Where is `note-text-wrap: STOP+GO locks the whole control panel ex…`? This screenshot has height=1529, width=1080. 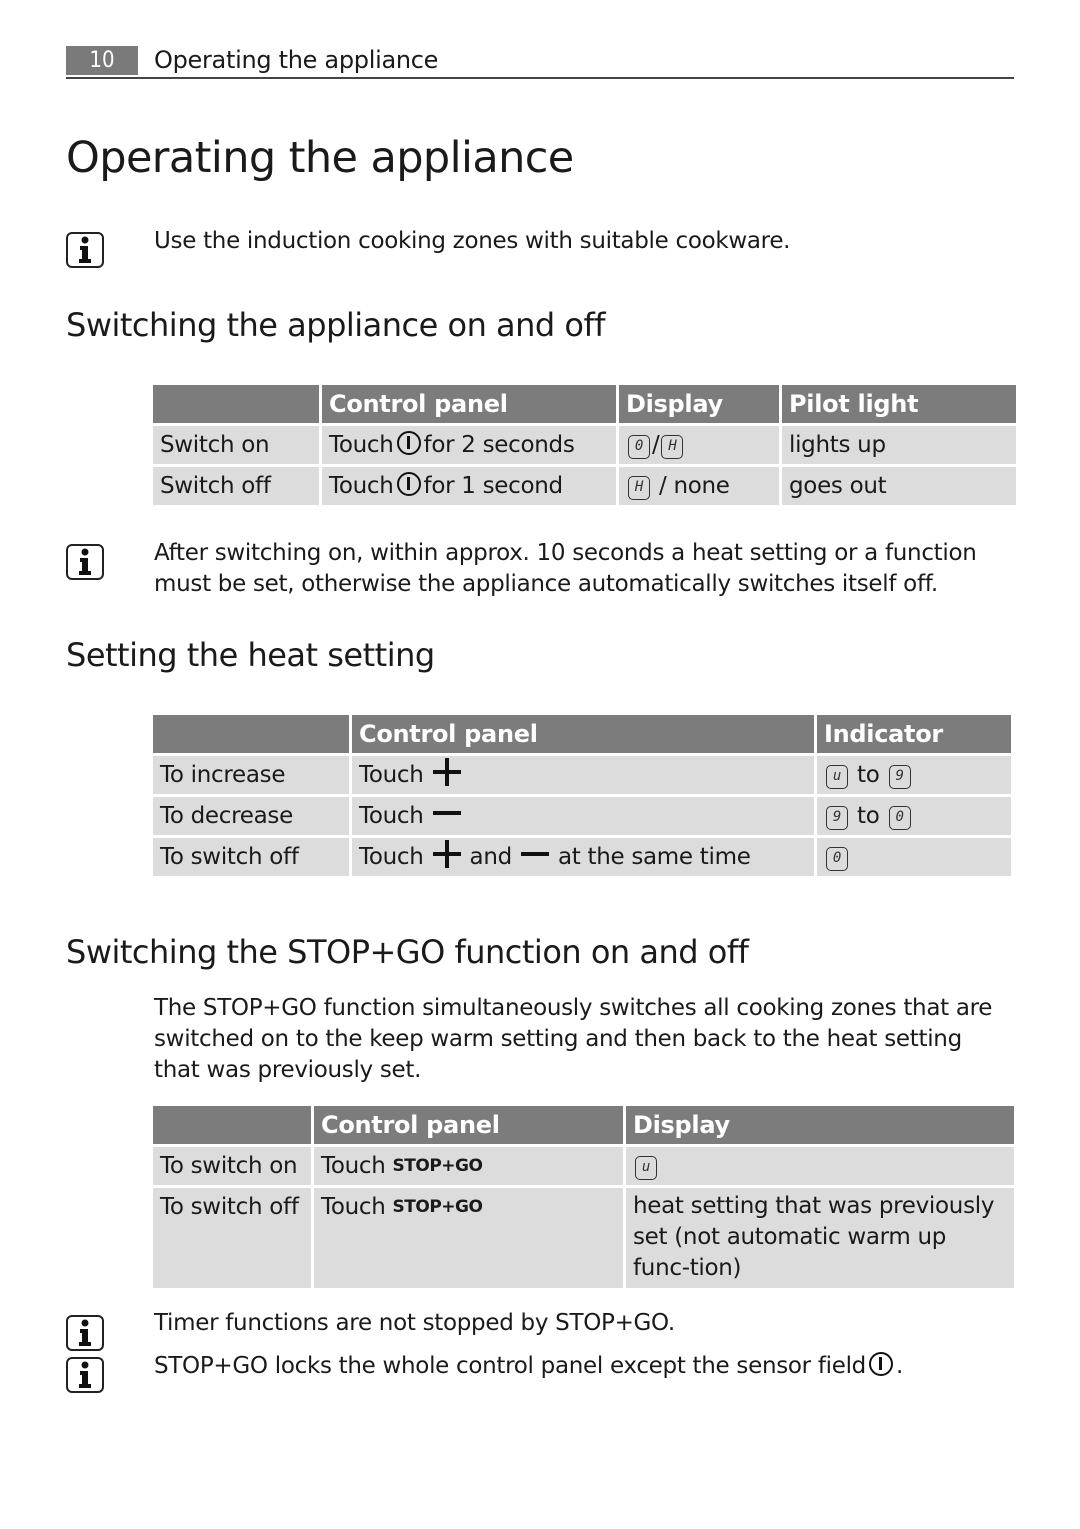 note-text-wrap: STOP+GO locks the whole control panel ex… is located at coordinates (528, 1365).